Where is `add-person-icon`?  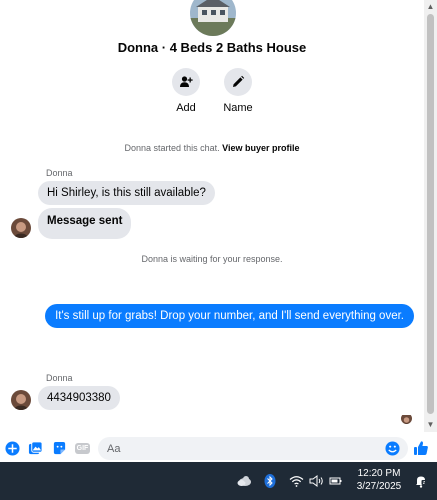
add-person-icon is located at coordinates (186, 82).